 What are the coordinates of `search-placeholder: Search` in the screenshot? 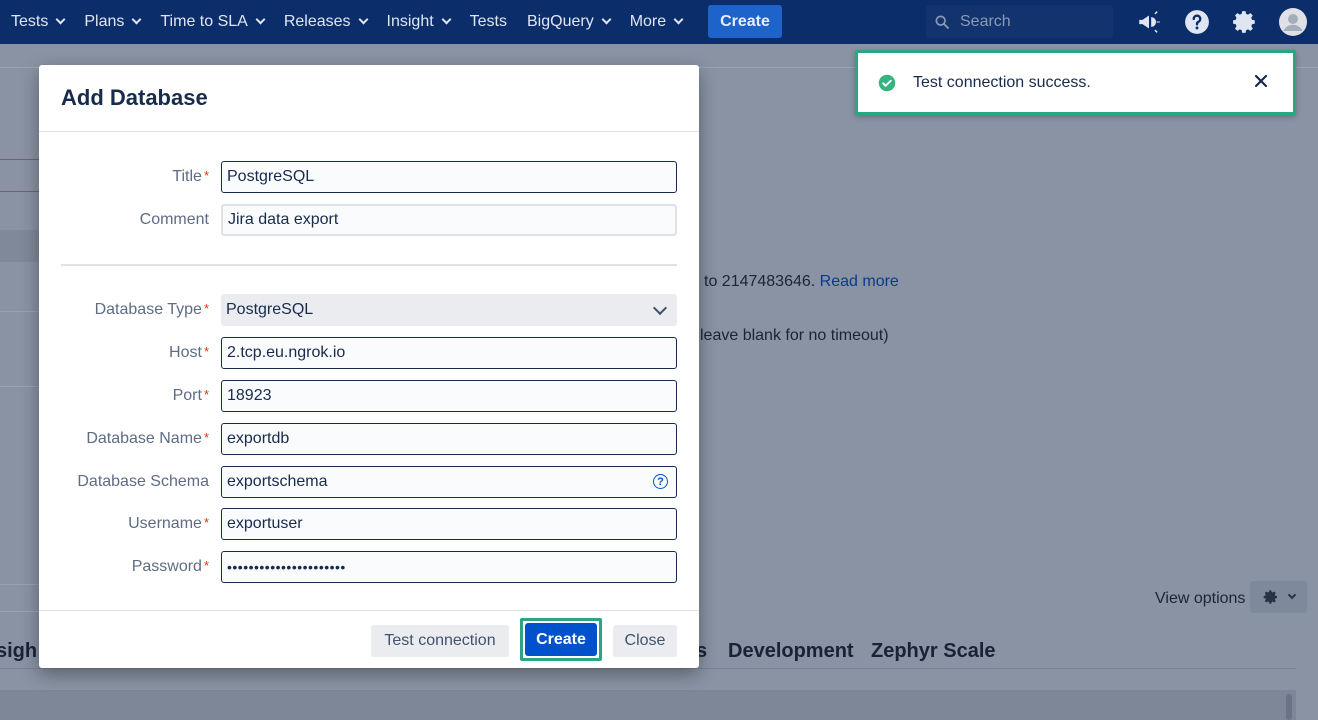 It's located at (985, 21).